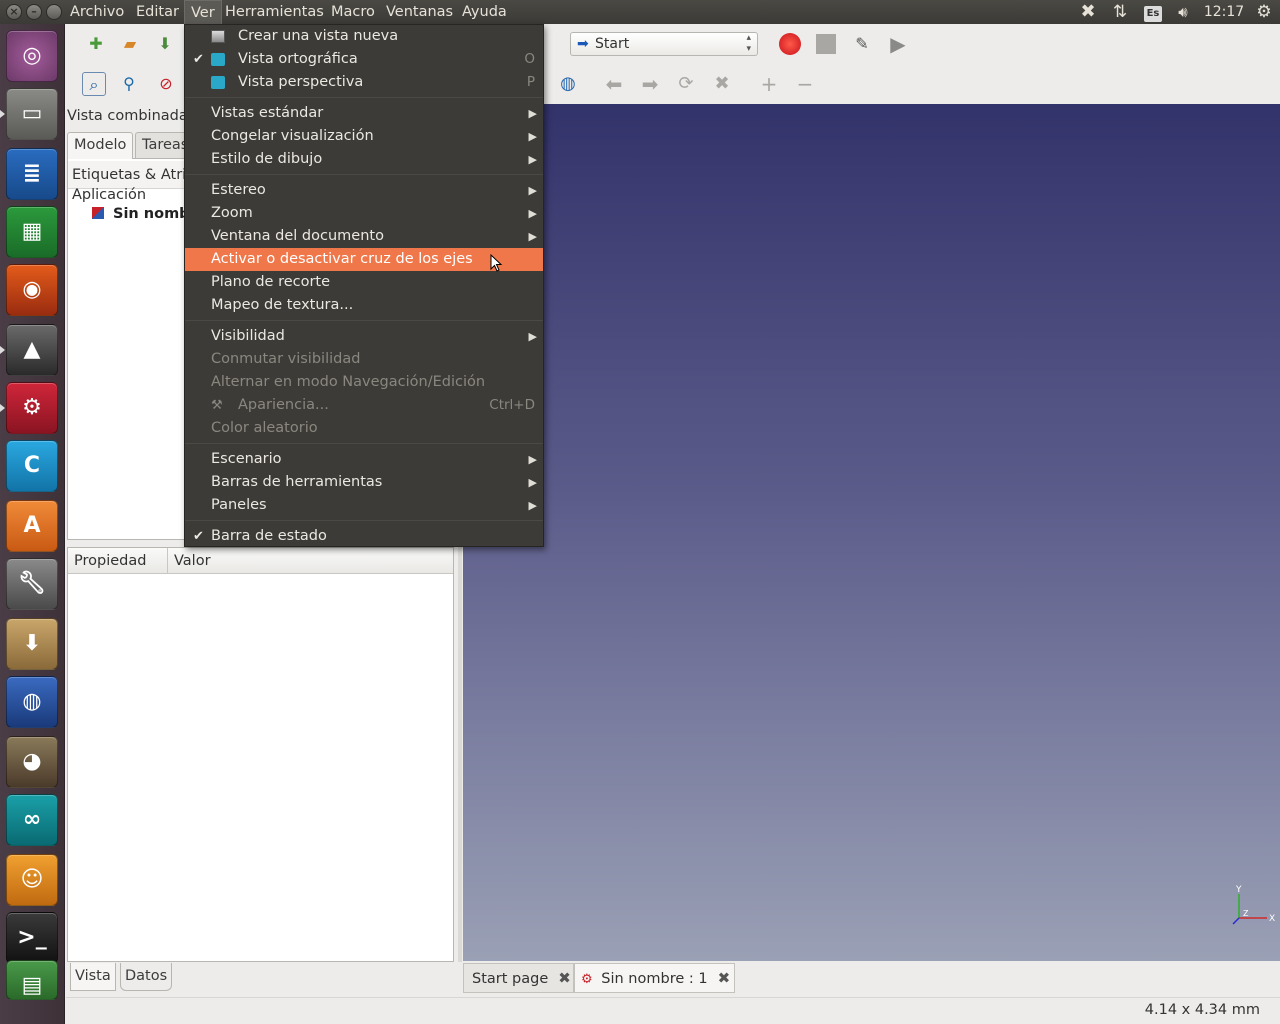 The height and width of the screenshot is (1024, 1280). I want to click on keyboard-layout-indicator: Es, so click(1153, 12).